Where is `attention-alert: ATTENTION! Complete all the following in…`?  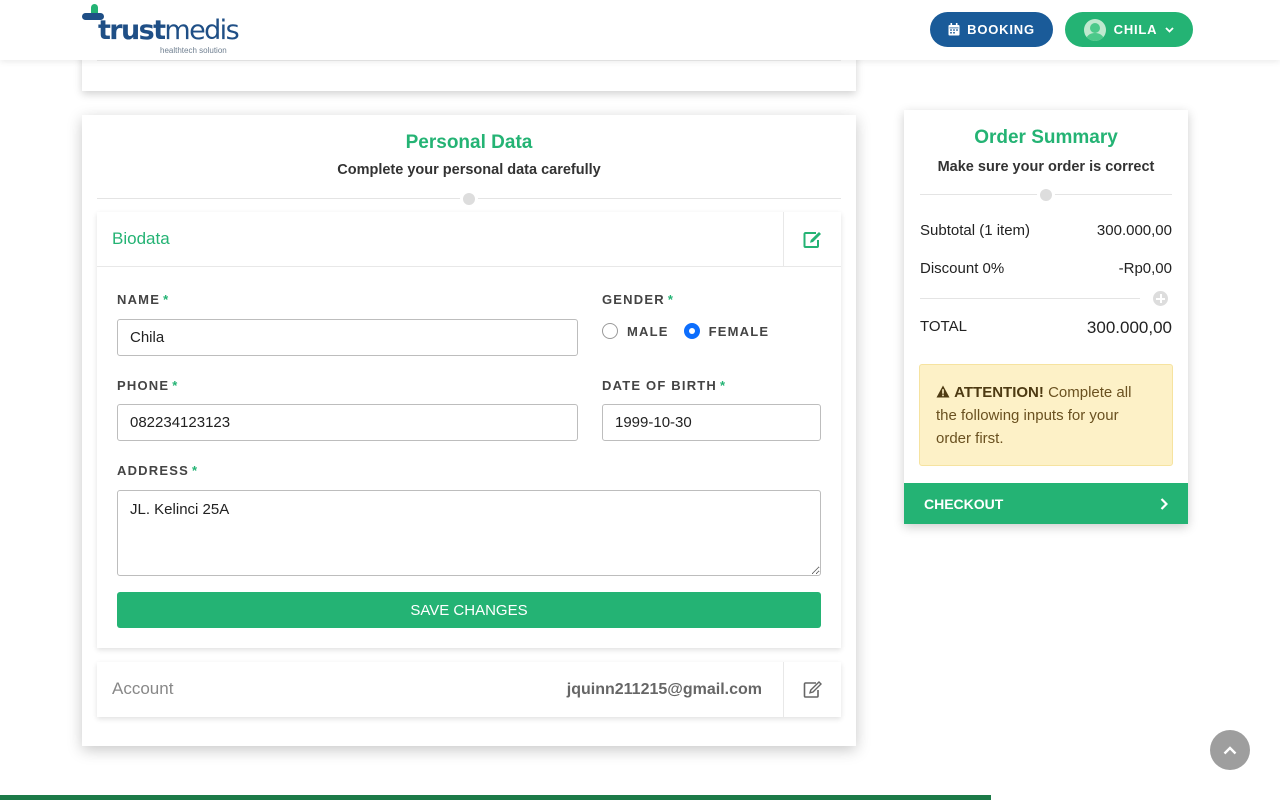
attention-alert: ATTENTION! Complete all the following in… is located at coordinates (1046, 415).